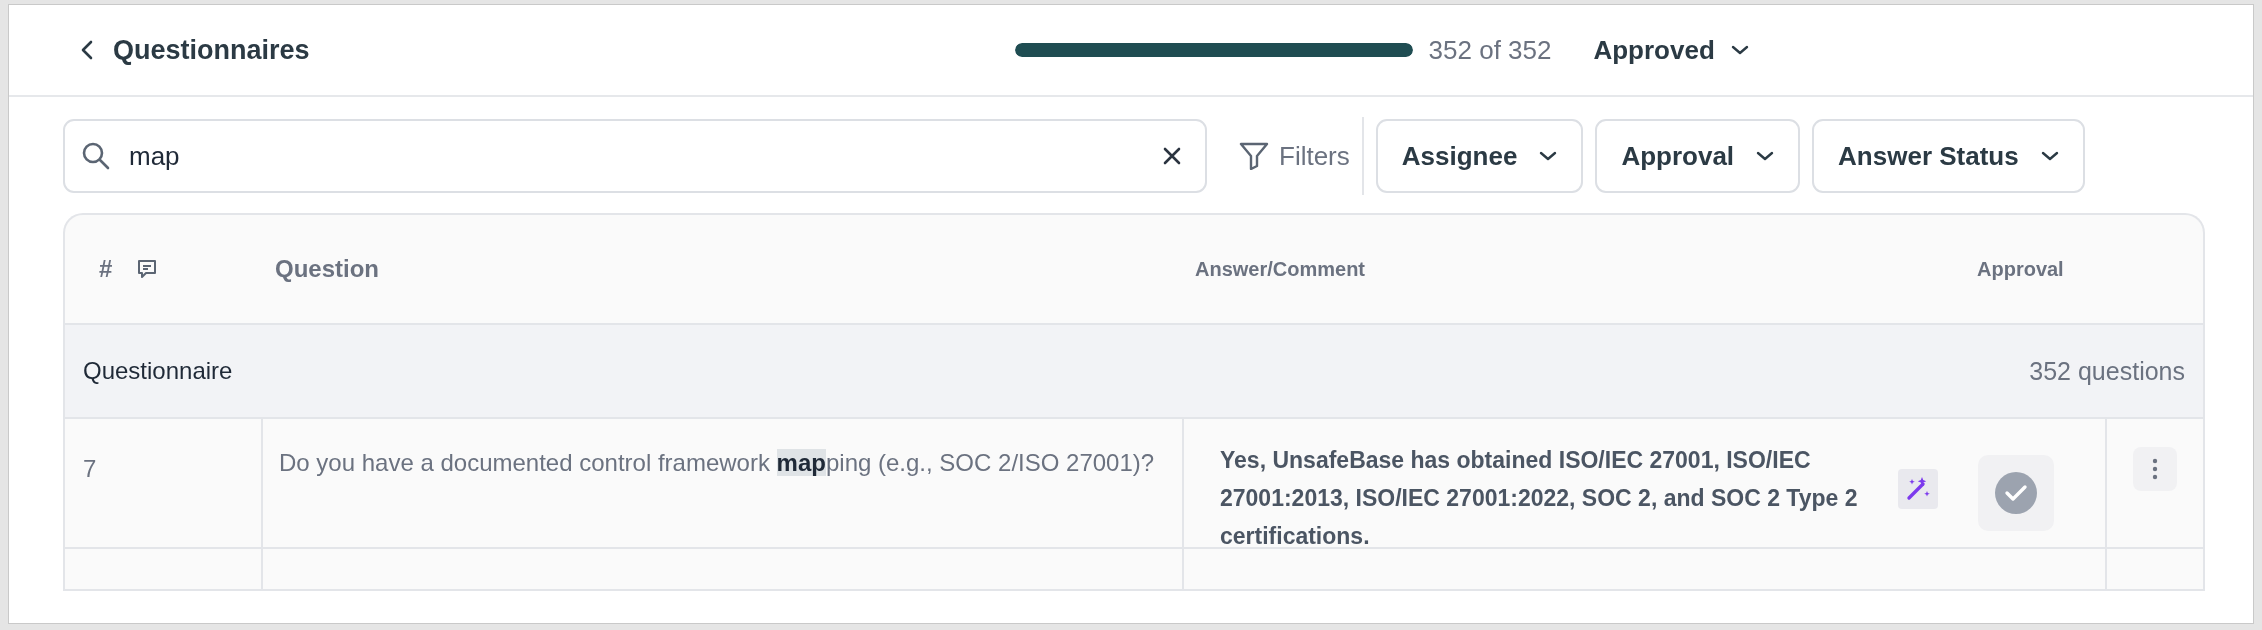  What do you see at coordinates (2107, 371) in the screenshot?
I see `question-count: 352 questions` at bounding box center [2107, 371].